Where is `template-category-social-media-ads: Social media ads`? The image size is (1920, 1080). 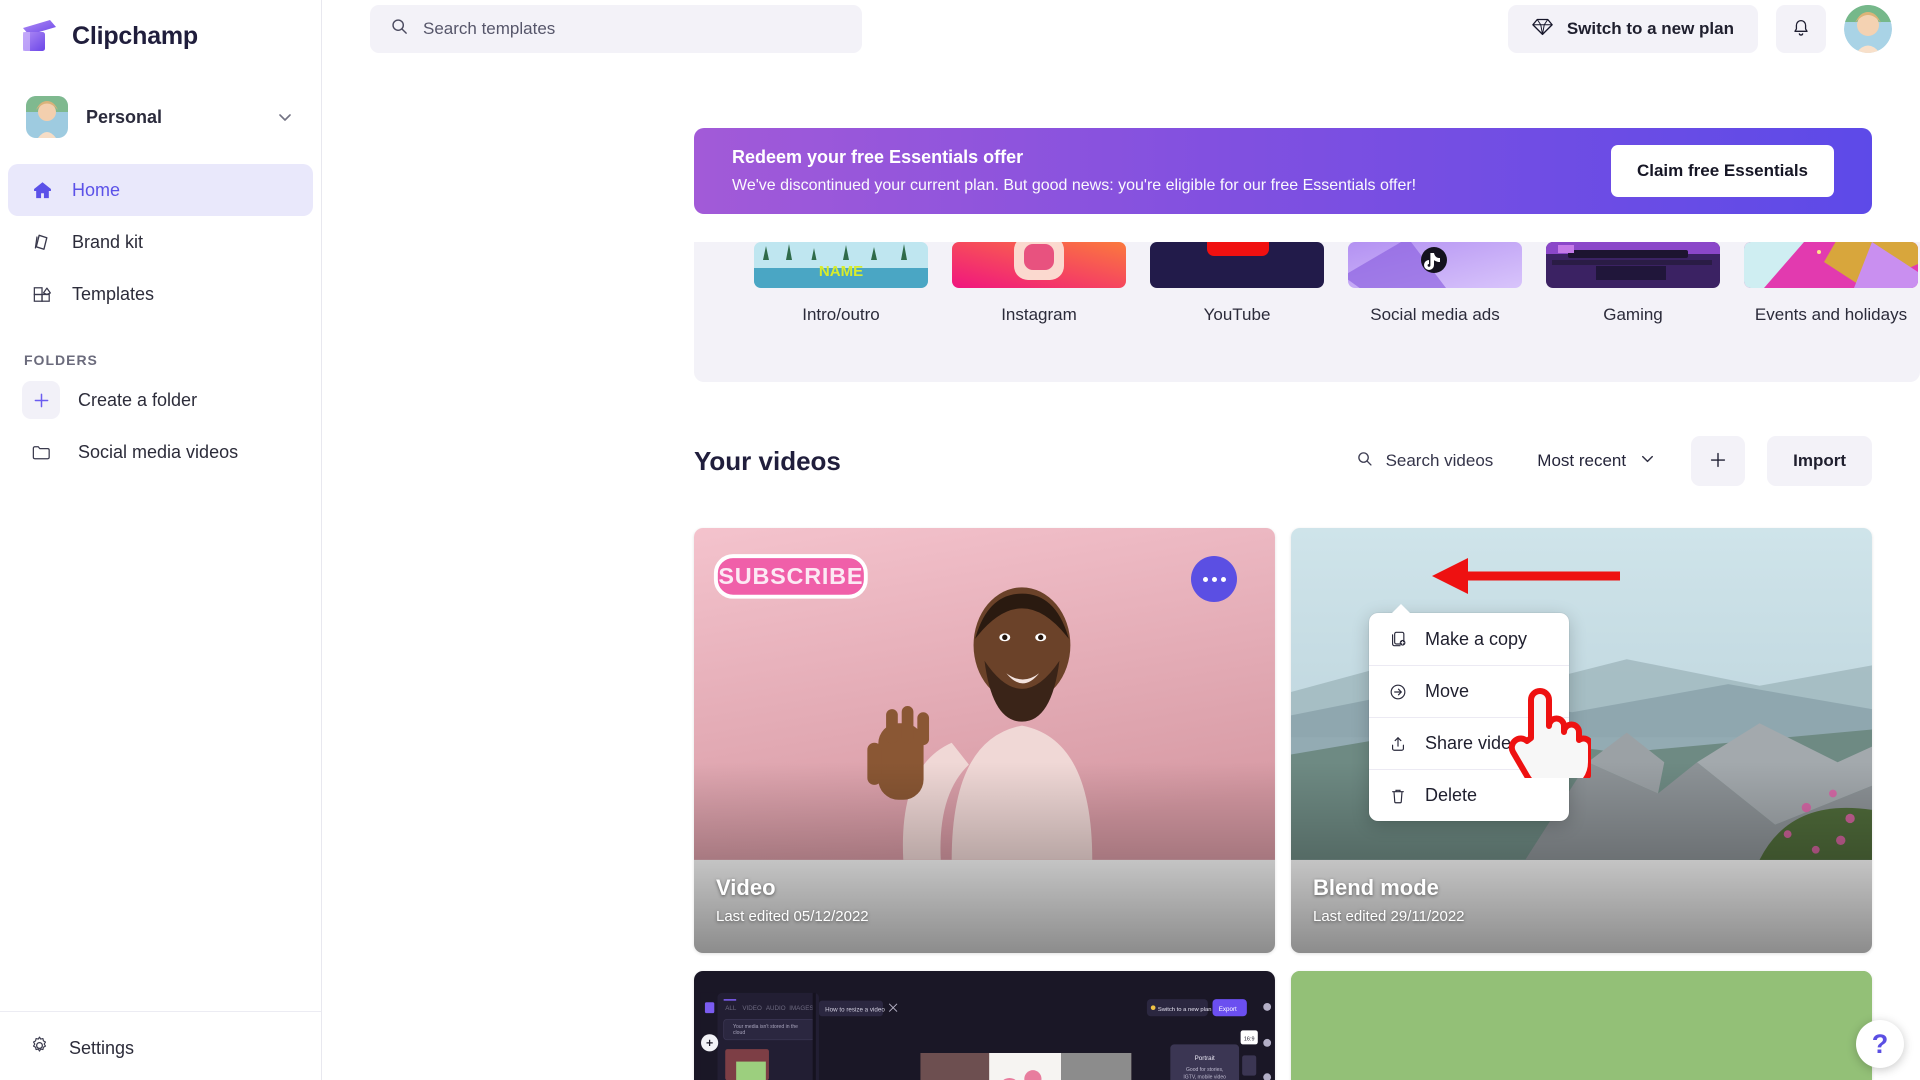 template-category-social-media-ads: Social media ads is located at coordinates (1435, 283).